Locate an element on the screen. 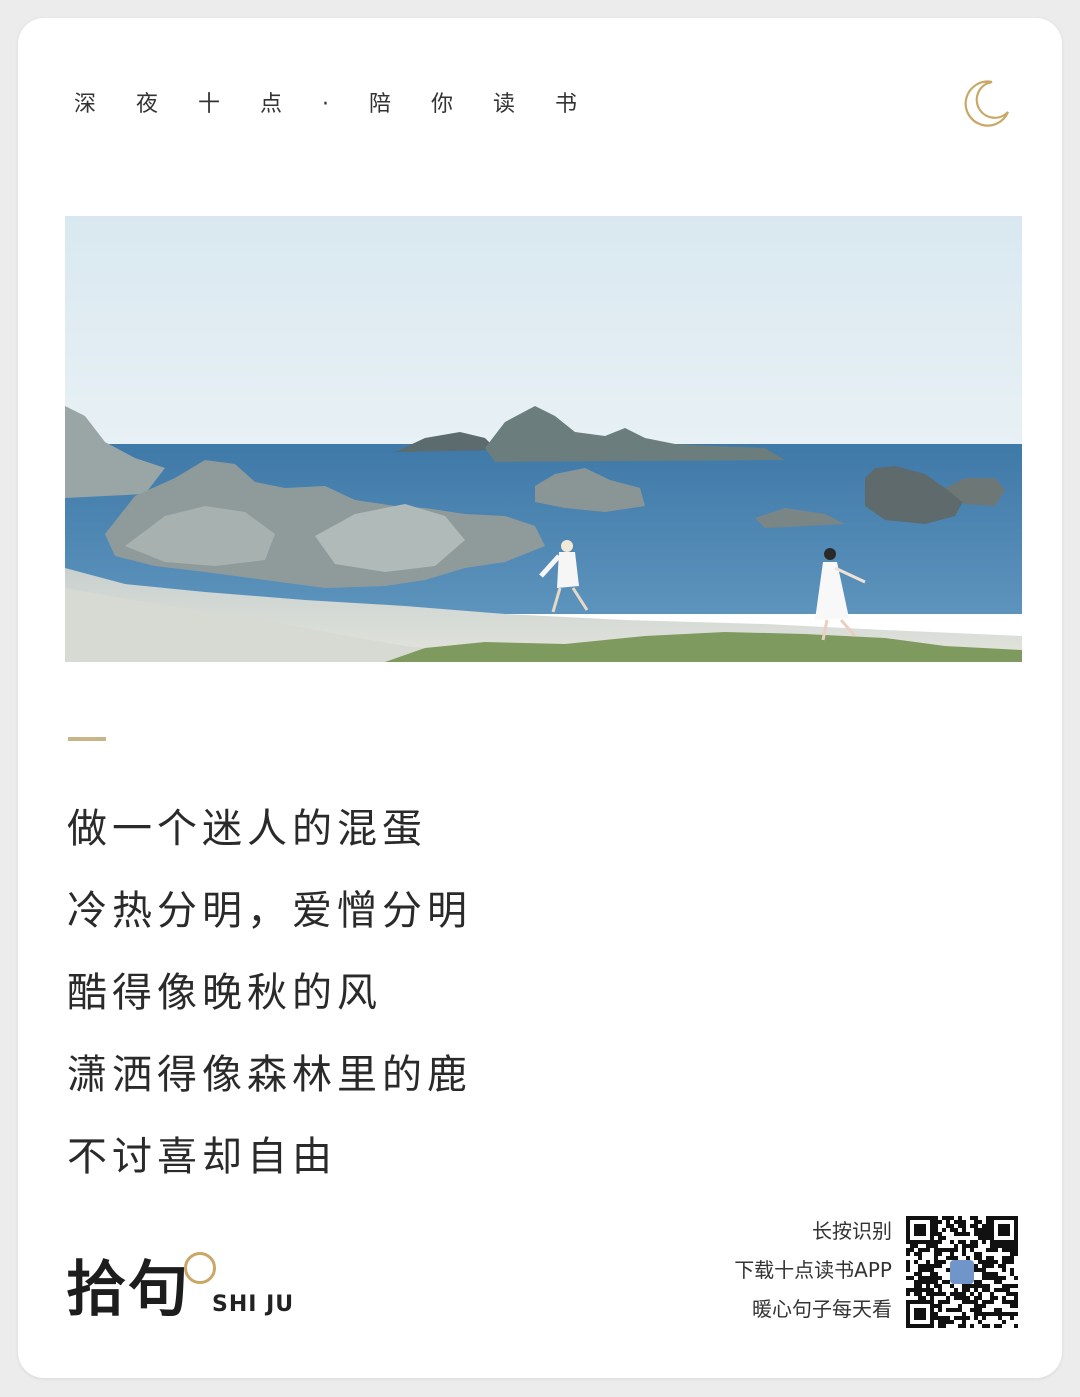 The height and width of the screenshot is (1397, 1080). app-promo-text: 长按识别 下载十点读书APP 暖心句子每天看 is located at coordinates (813, 1270).